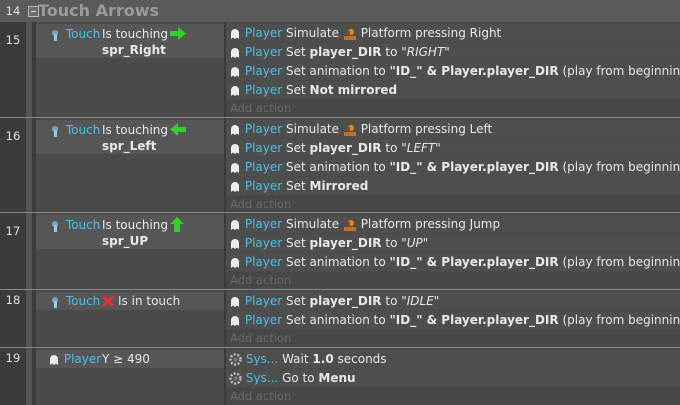 This screenshot has height=405, width=680. Describe the element at coordinates (177, 224) in the screenshot. I see `arrow-up-icon` at that location.